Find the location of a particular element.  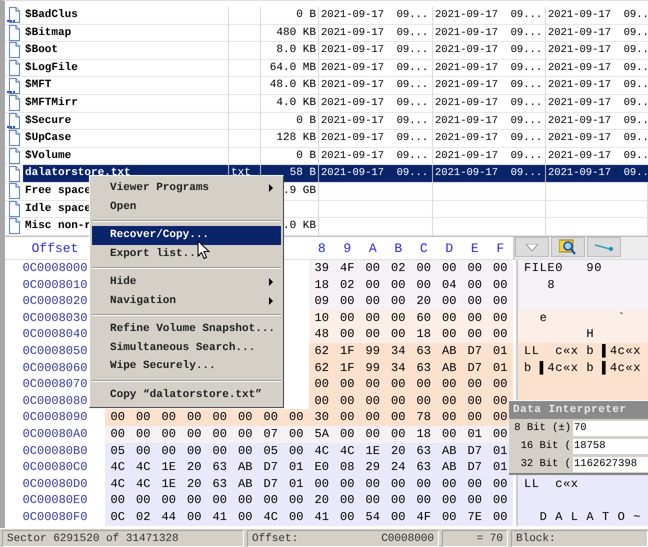

hex-byte: 18 is located at coordinates (423, 334).